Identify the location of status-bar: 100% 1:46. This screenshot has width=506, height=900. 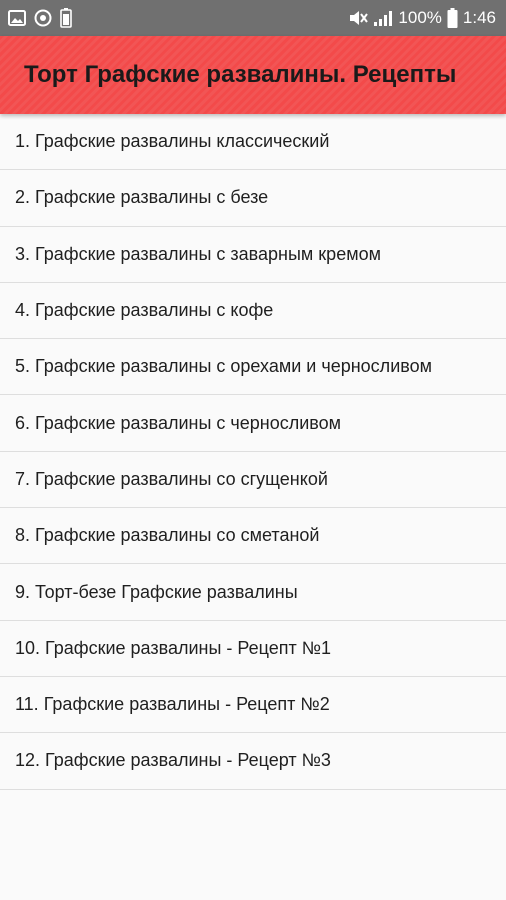
(253, 18).